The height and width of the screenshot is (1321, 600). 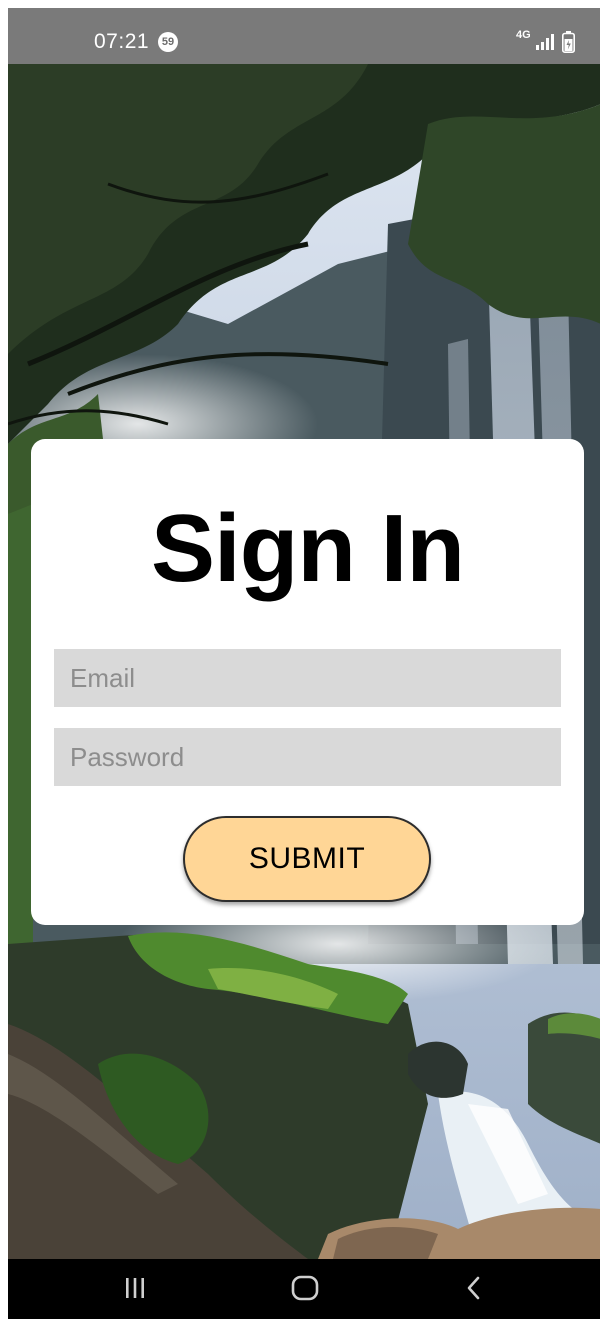 What do you see at coordinates (308, 548) in the screenshot?
I see `page-title: Sign In` at bounding box center [308, 548].